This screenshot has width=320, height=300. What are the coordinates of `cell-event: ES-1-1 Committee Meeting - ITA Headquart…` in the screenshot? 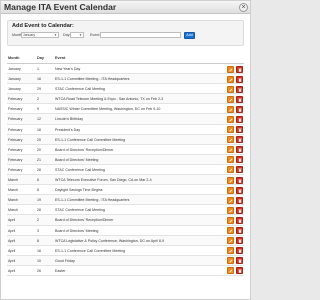 It's located at (92, 79).